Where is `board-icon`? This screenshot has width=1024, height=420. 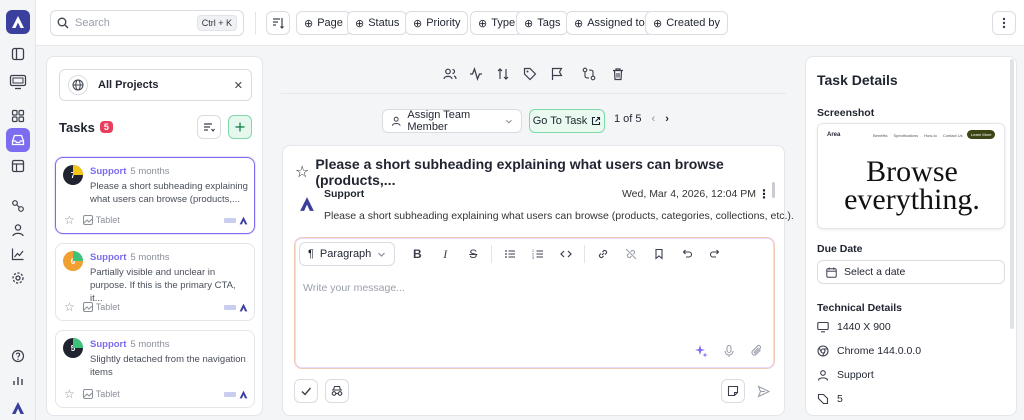
board-icon is located at coordinates (18, 166).